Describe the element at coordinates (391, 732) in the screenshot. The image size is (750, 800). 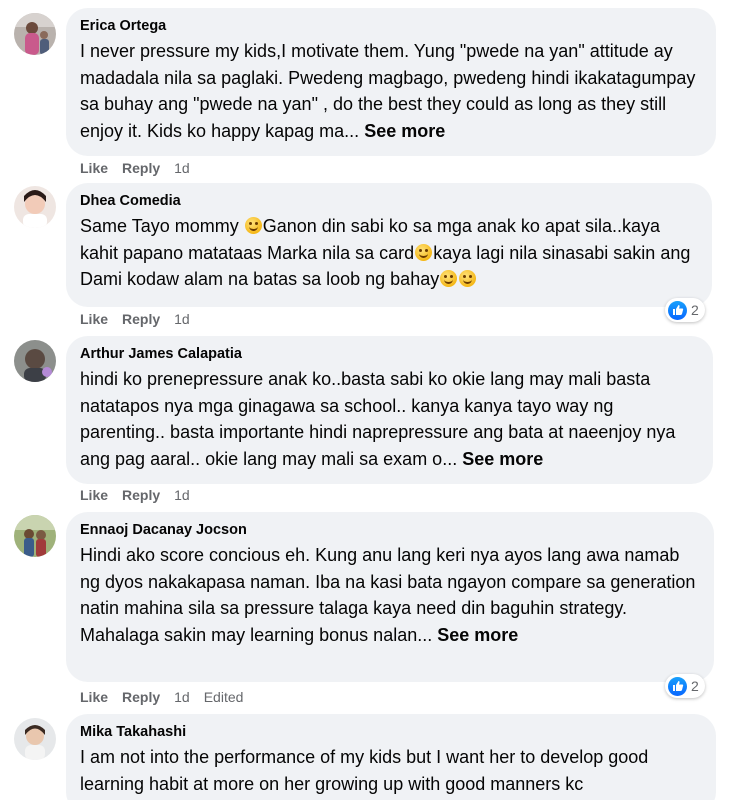
I see `comment-author: Mika Takahashi` at that location.